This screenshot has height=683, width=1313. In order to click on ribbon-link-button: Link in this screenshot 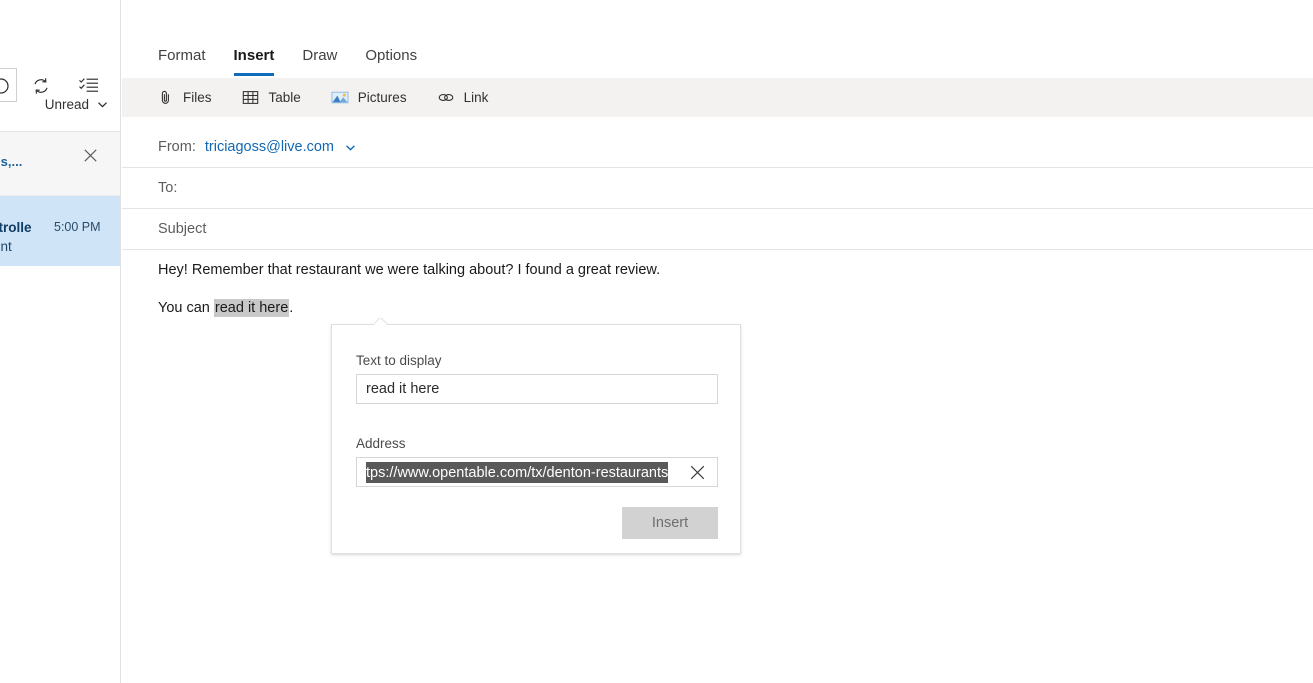, I will do `click(463, 98)`.